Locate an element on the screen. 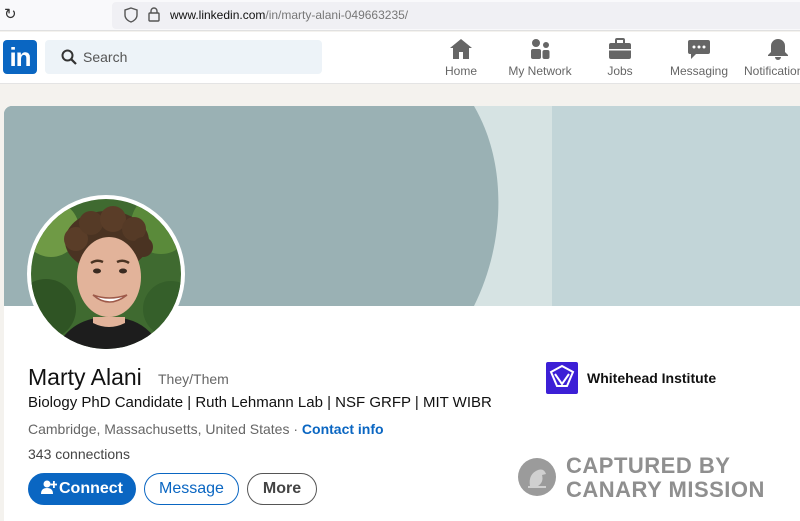 The image size is (800, 521). nav-my-network: My Network is located at coordinates (540, 59).